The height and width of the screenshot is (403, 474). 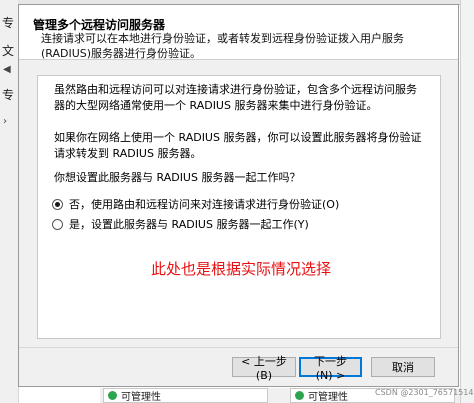 I want to click on background-tile: 可管理性, so click(x=185, y=395).